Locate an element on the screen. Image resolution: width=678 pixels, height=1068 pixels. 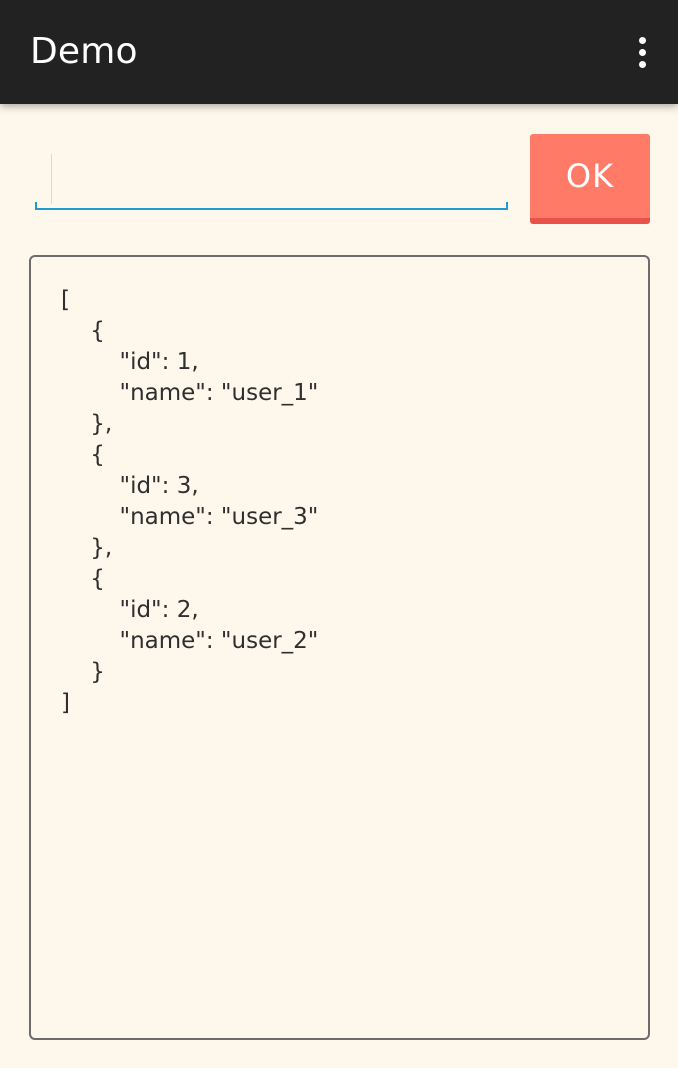
query-input is located at coordinates (271, 178).